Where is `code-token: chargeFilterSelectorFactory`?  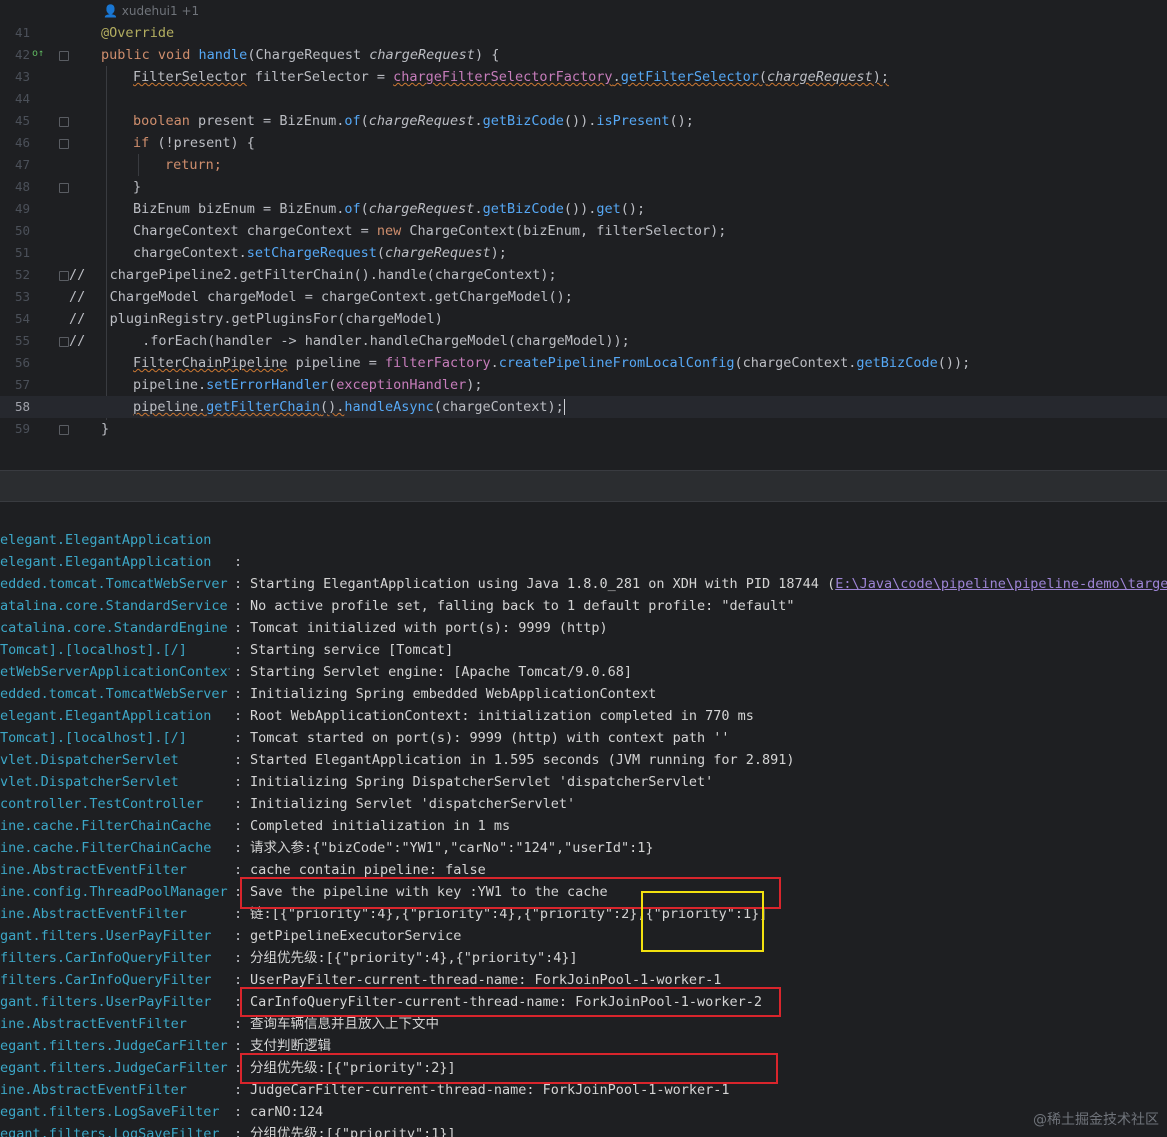
code-token: chargeFilterSelectorFactory is located at coordinates (503, 77).